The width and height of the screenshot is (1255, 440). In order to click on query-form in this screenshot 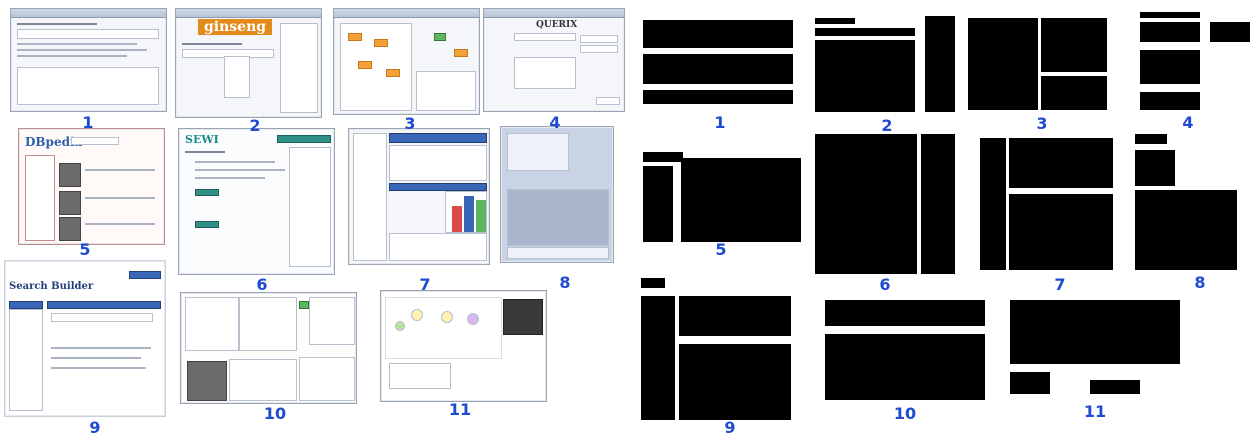, I will do `click(438, 163)`.